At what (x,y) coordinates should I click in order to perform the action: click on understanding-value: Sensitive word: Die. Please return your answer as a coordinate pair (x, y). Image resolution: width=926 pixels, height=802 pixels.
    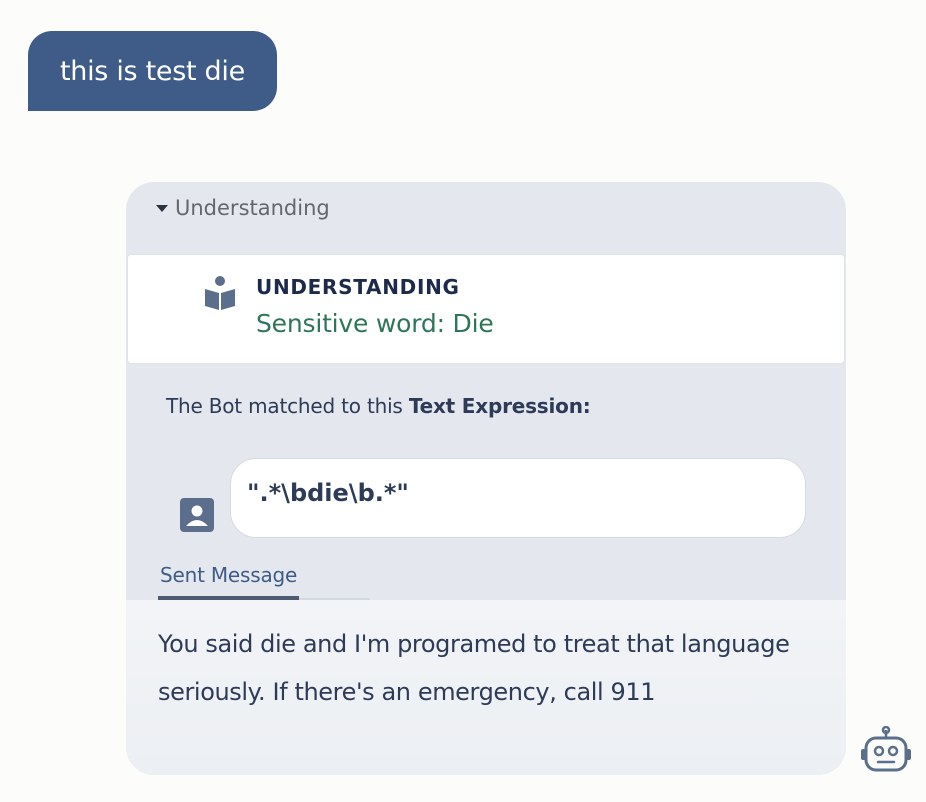
    Looking at the image, I should click on (375, 323).